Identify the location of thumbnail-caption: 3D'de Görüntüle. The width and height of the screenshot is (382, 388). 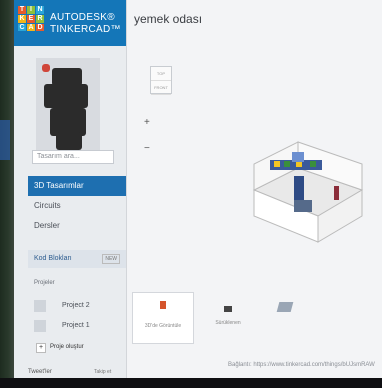
(163, 326).